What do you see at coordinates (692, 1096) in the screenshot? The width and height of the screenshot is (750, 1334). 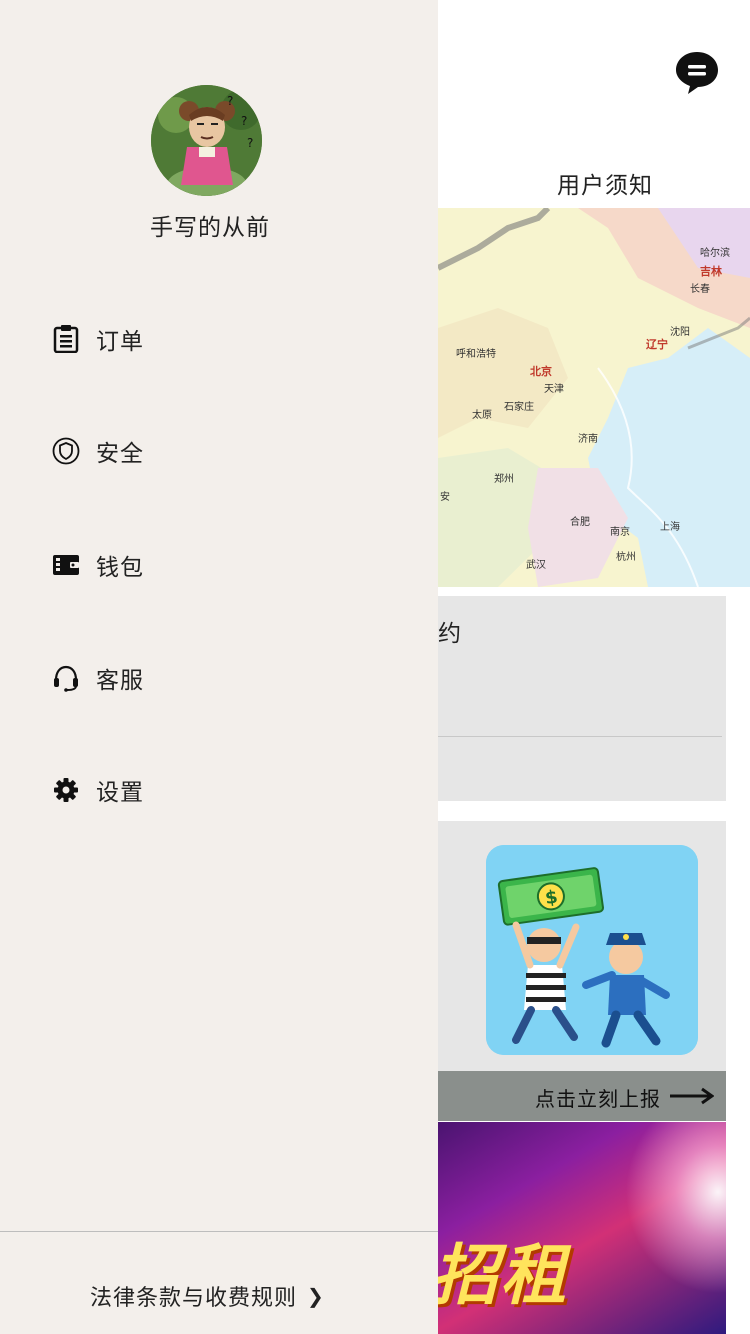 I see `right-arrow-icon` at bounding box center [692, 1096].